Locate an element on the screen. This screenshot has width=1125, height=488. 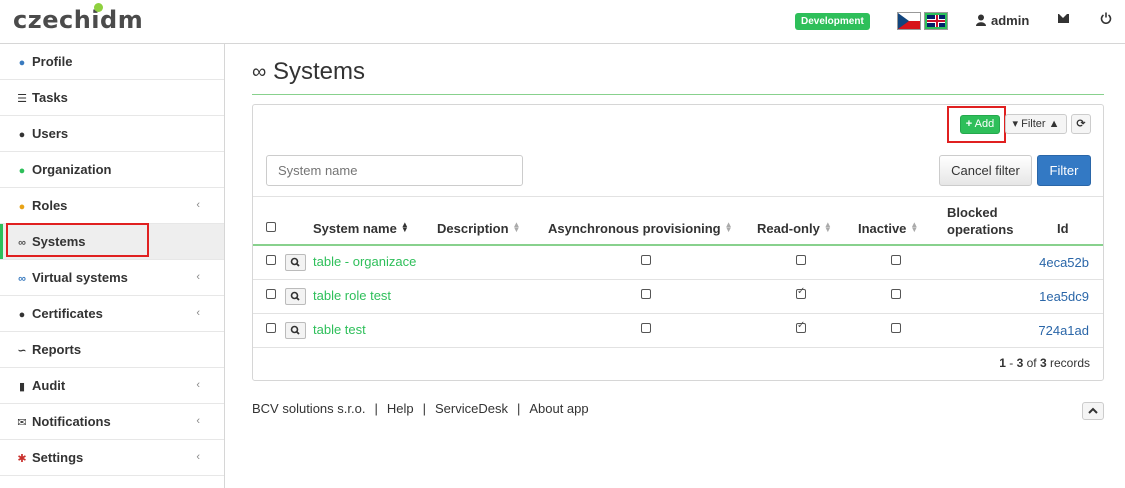
system-id-link: 1ea5dc9 is located at coordinates (1064, 296).